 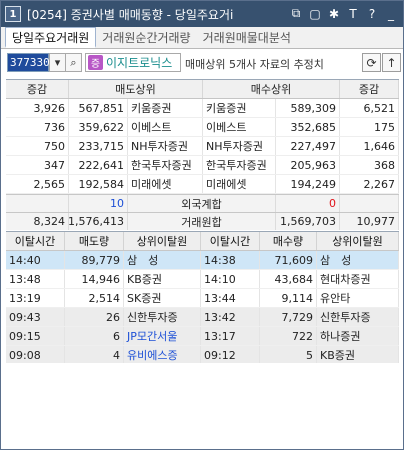 I want to click on table-row: 3,926 567,851 키움증권 키움증권 589,309 6,521, so click(x=202, y=108).